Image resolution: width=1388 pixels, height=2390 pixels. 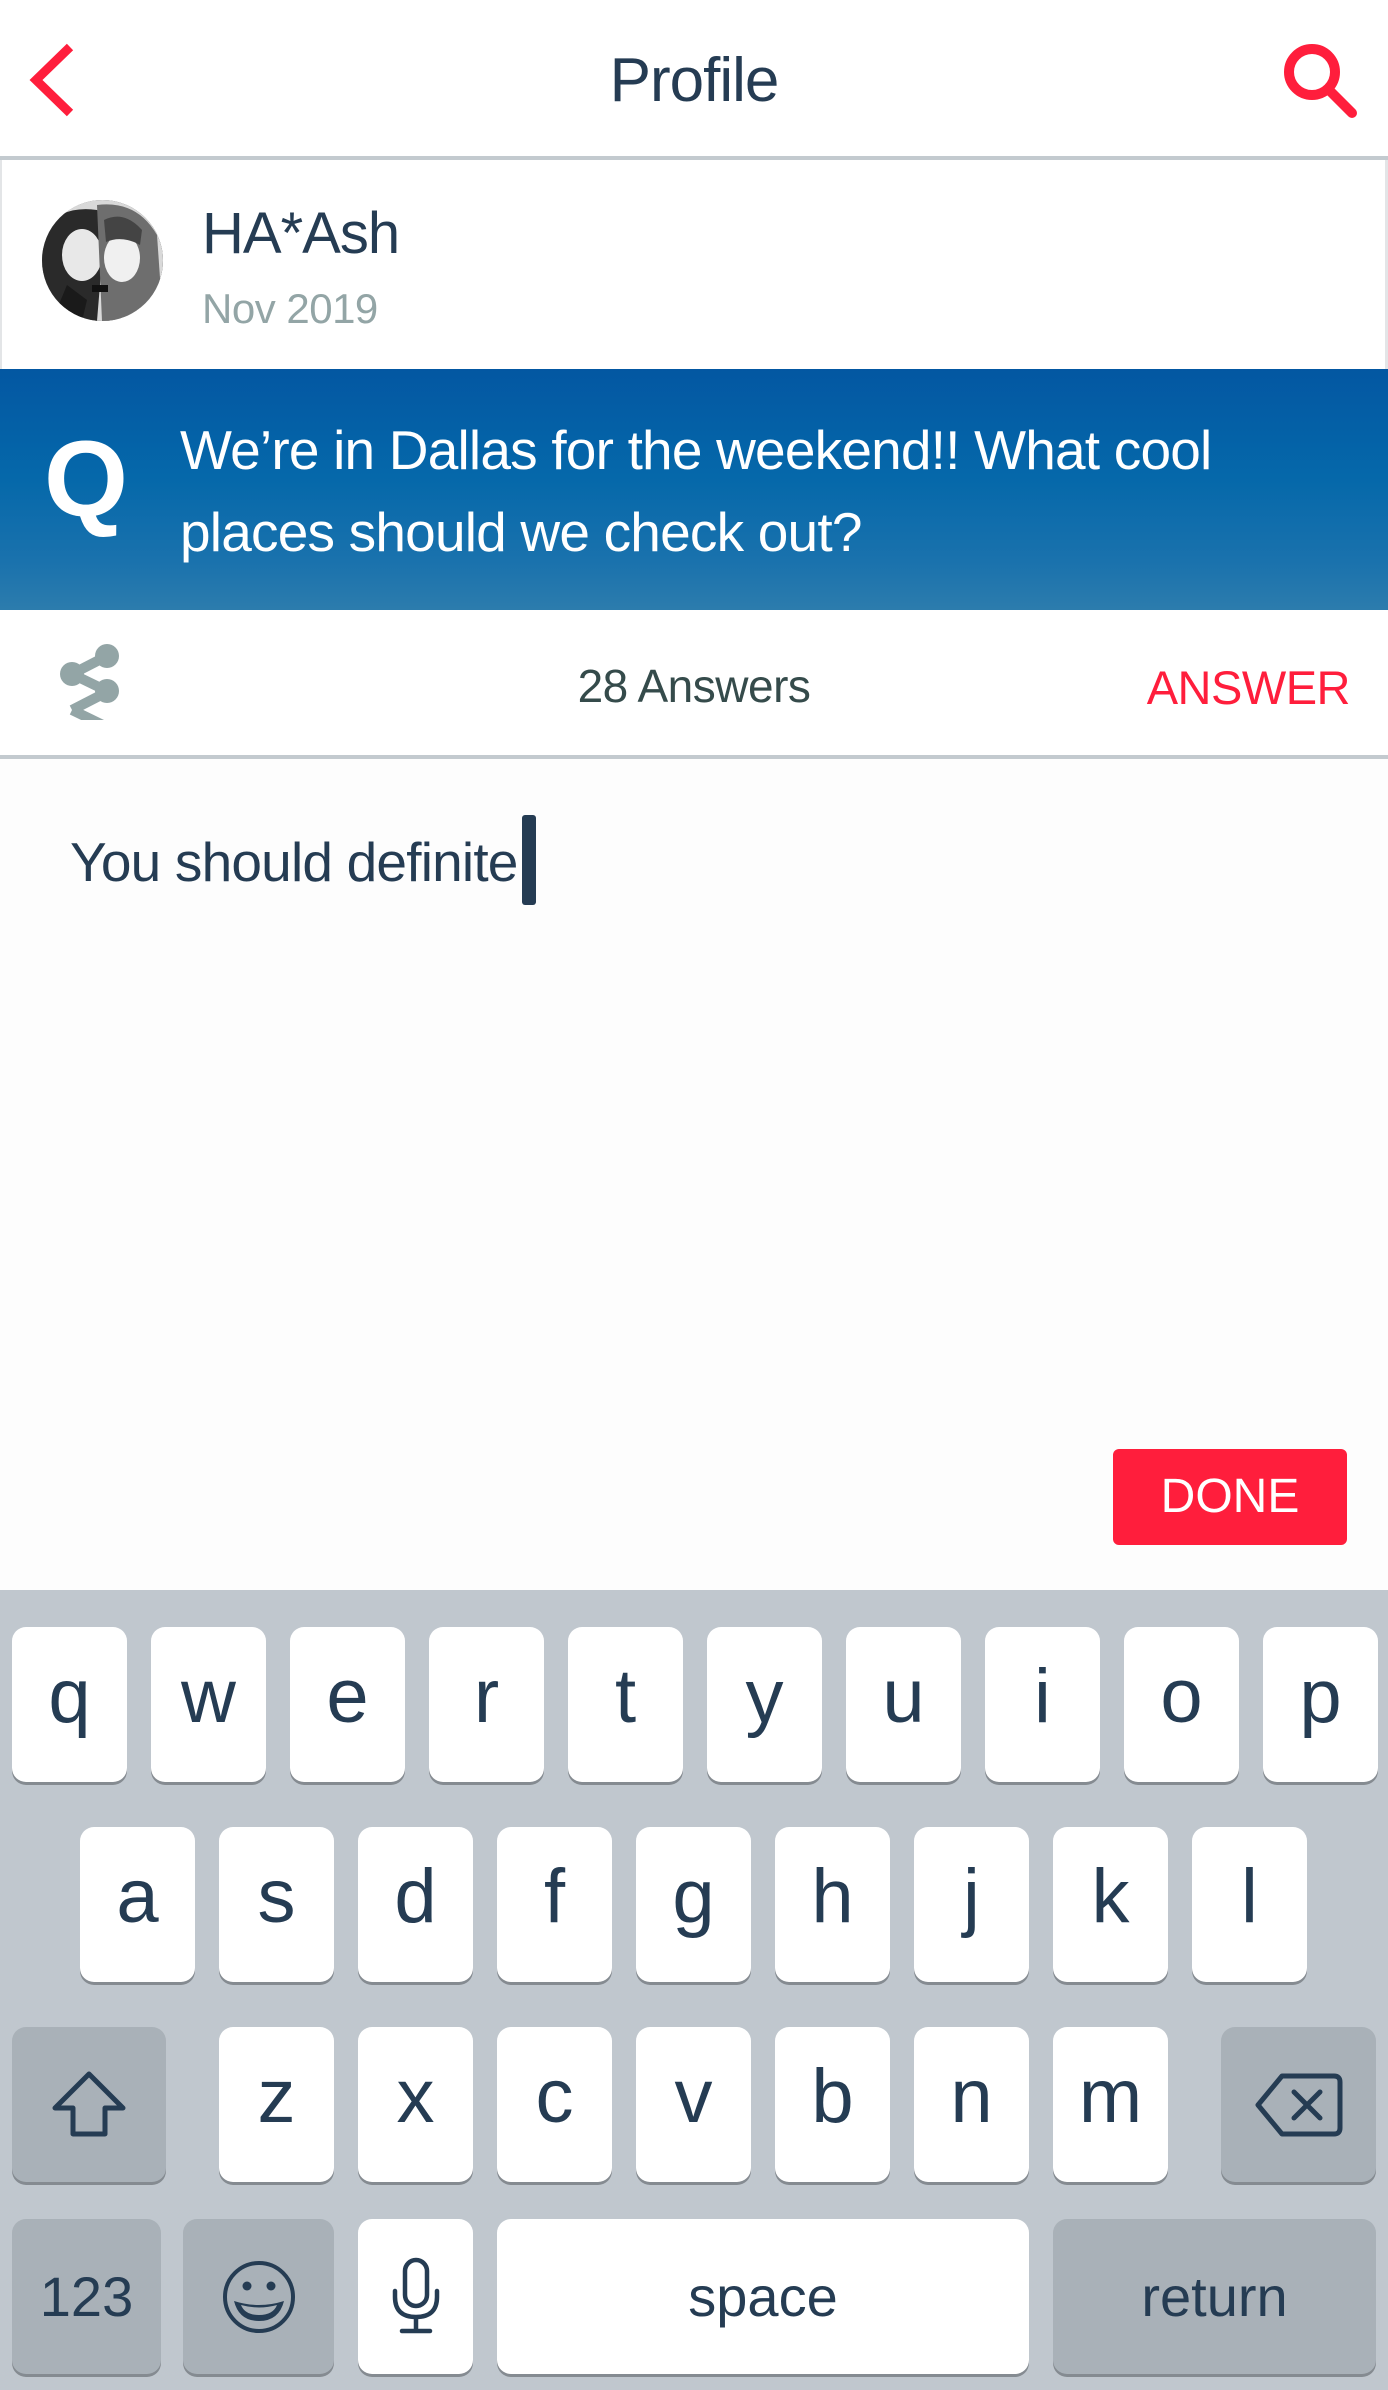 I want to click on key-y: y, so click(x=764, y=1704).